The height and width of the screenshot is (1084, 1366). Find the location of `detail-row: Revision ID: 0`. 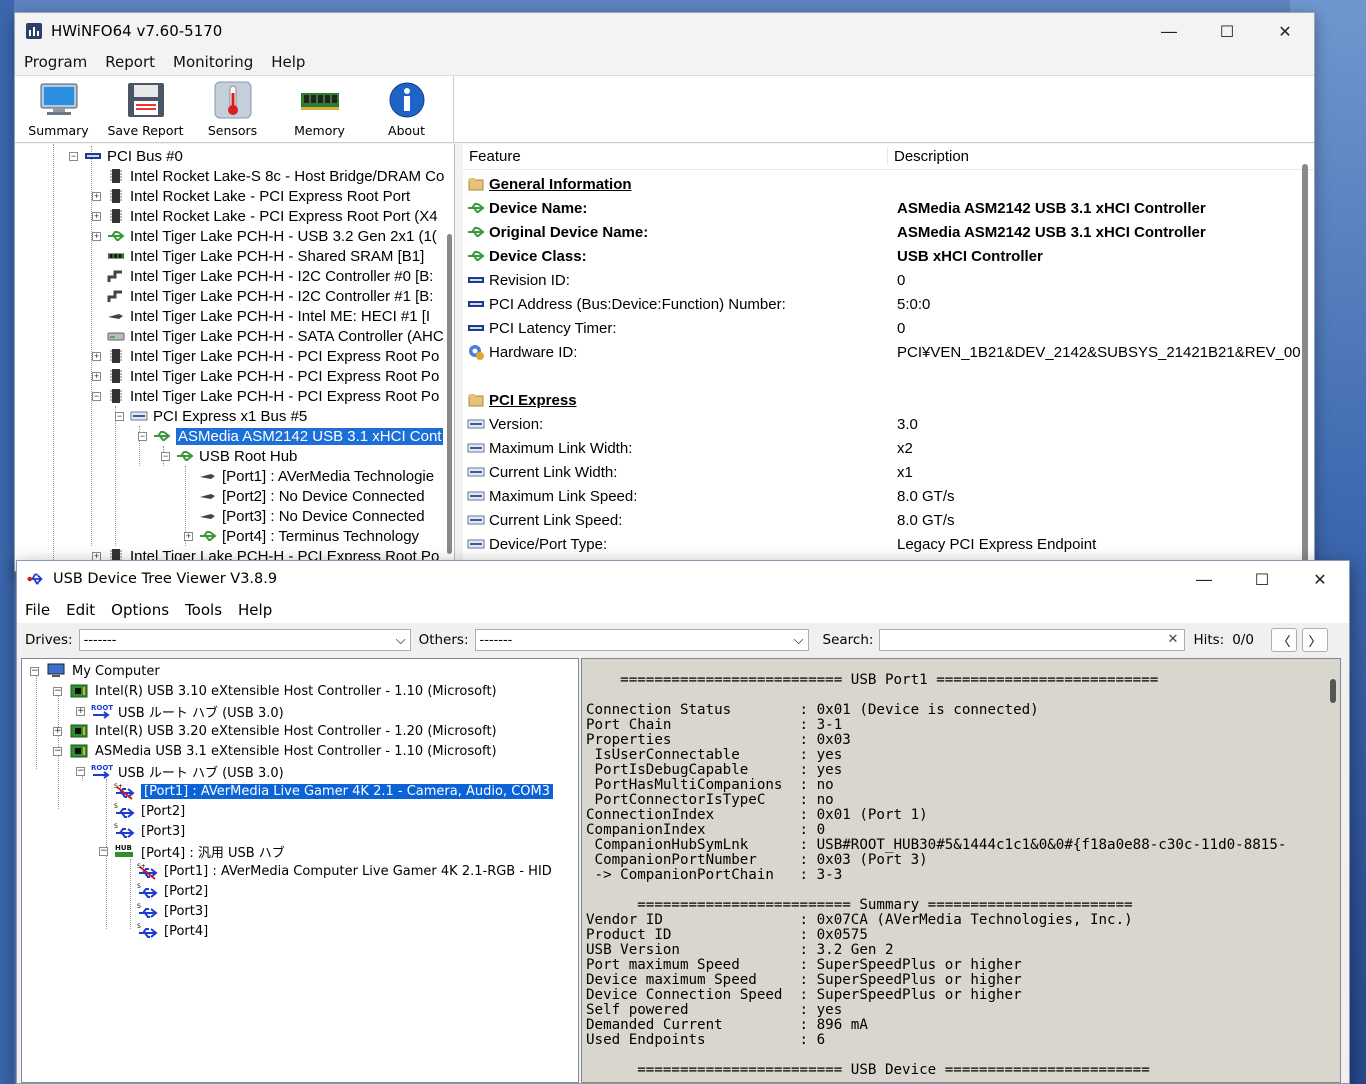

detail-row: Revision ID: 0 is located at coordinates (890, 280).